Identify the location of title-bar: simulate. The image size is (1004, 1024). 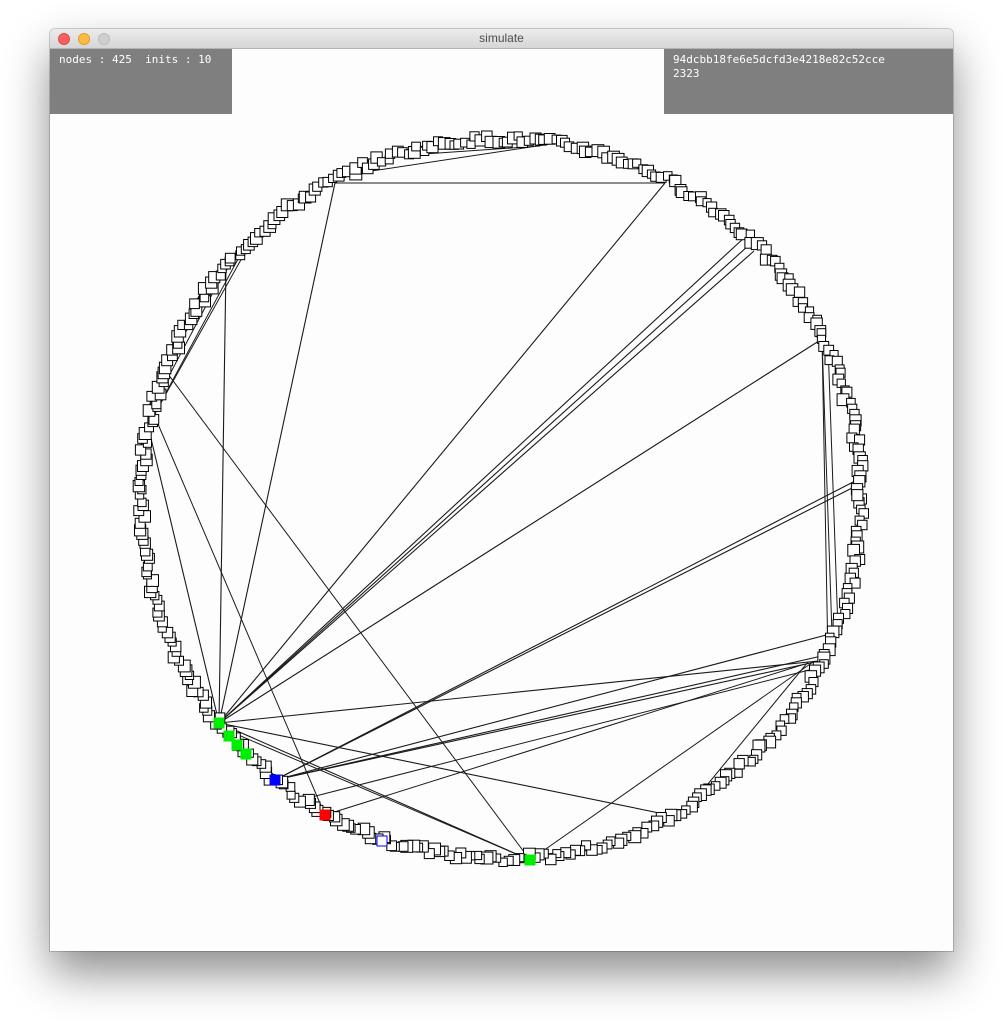
(501, 39).